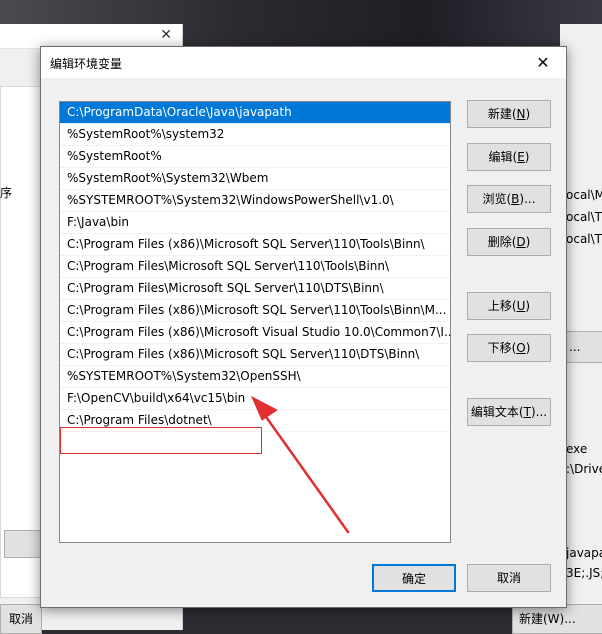  Describe the element at coordinates (300, 464) in the screenshot. I see `annotation-arrow` at that location.